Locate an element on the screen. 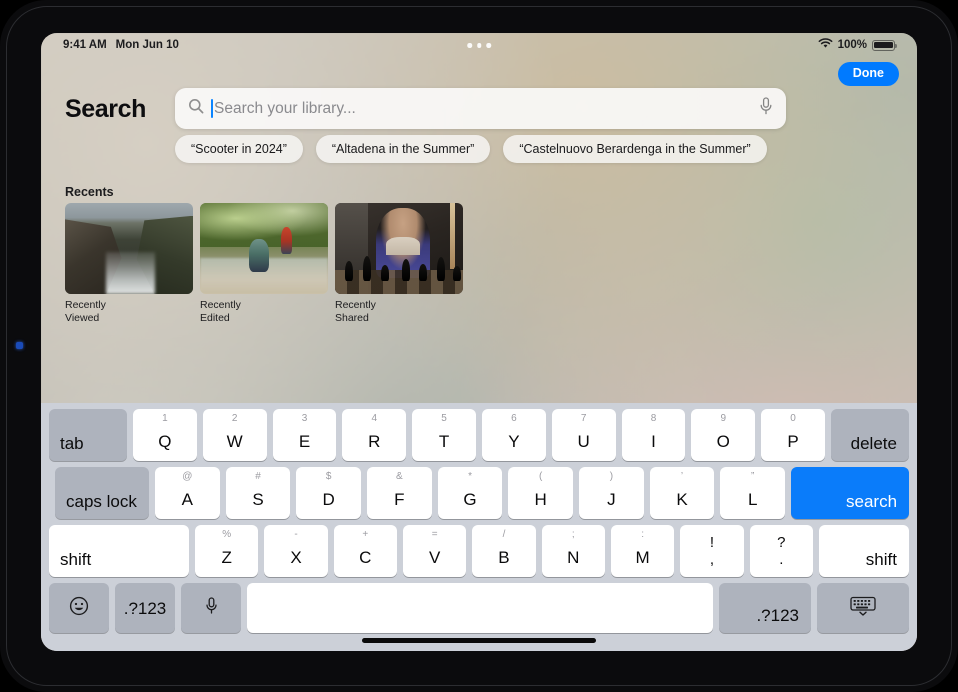 Image resolution: width=958 pixels, height=692 pixels. key-q: 1Q is located at coordinates (165, 435).